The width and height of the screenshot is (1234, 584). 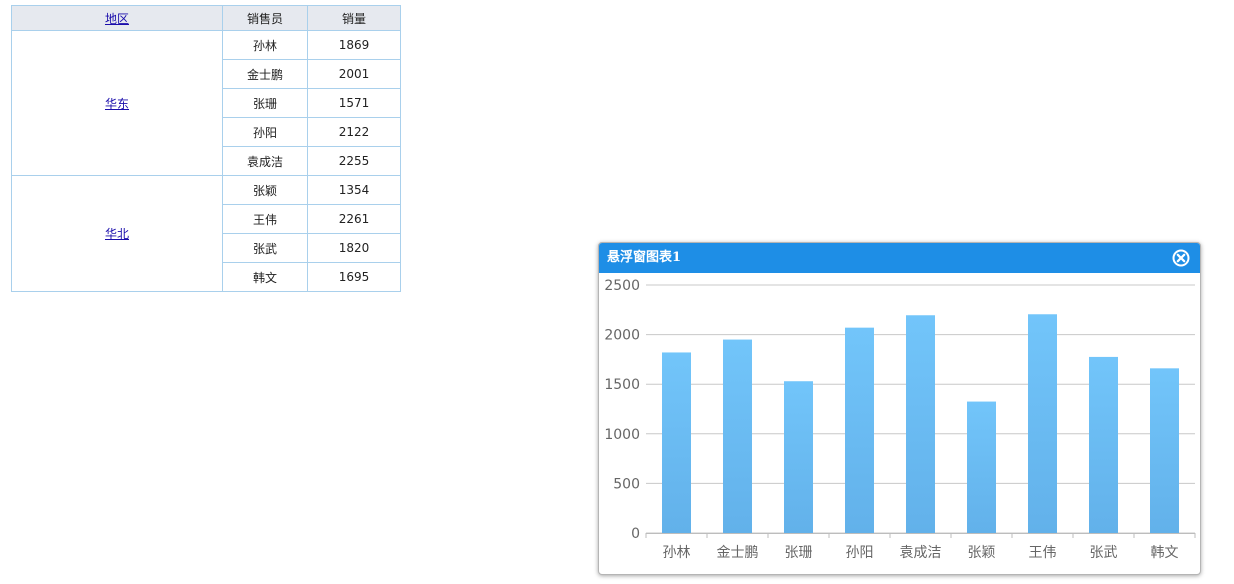 I want to click on region-cell: 华北, so click(x=117, y=233).